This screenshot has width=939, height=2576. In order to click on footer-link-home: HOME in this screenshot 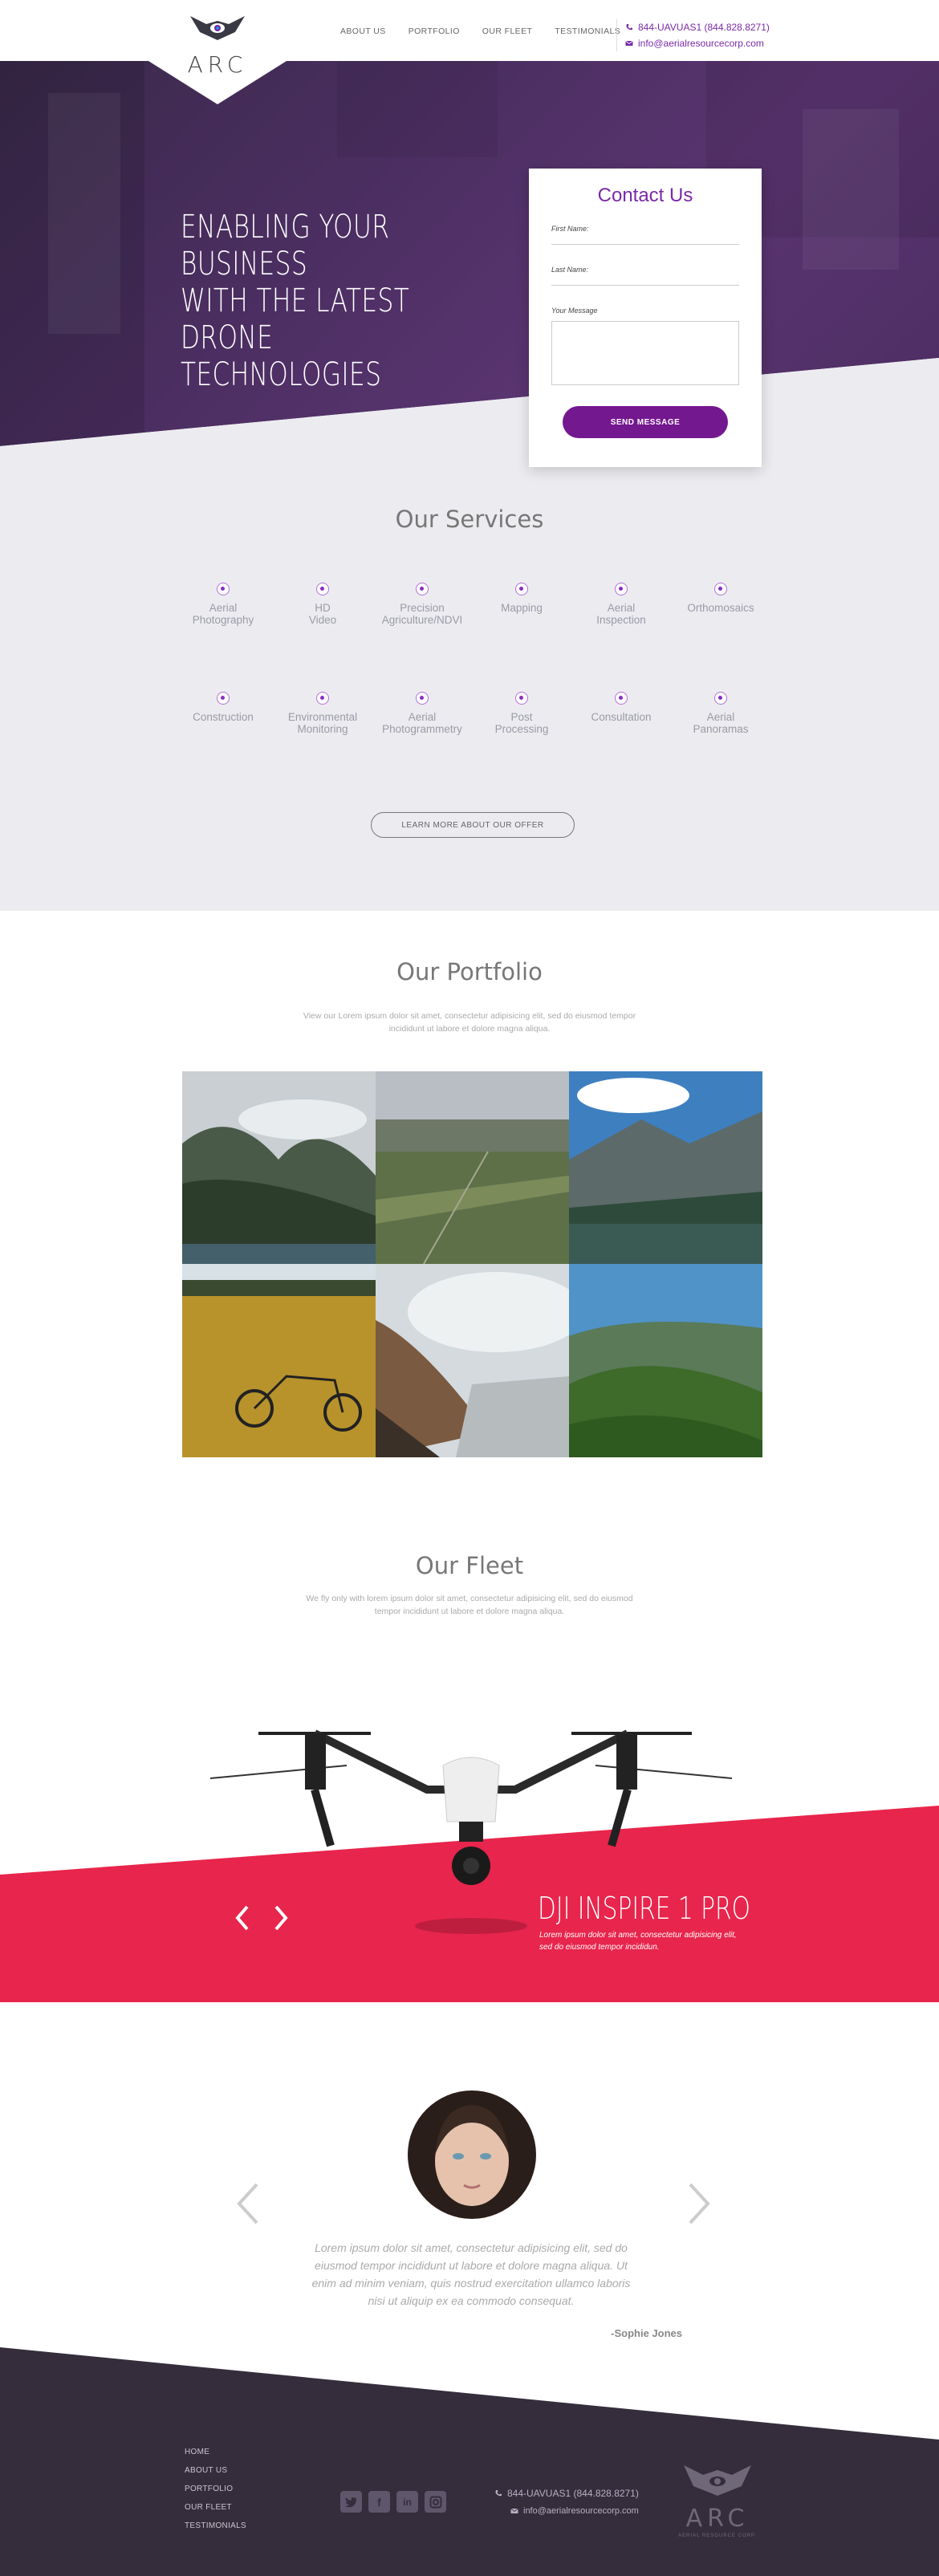, I will do `click(215, 2452)`.